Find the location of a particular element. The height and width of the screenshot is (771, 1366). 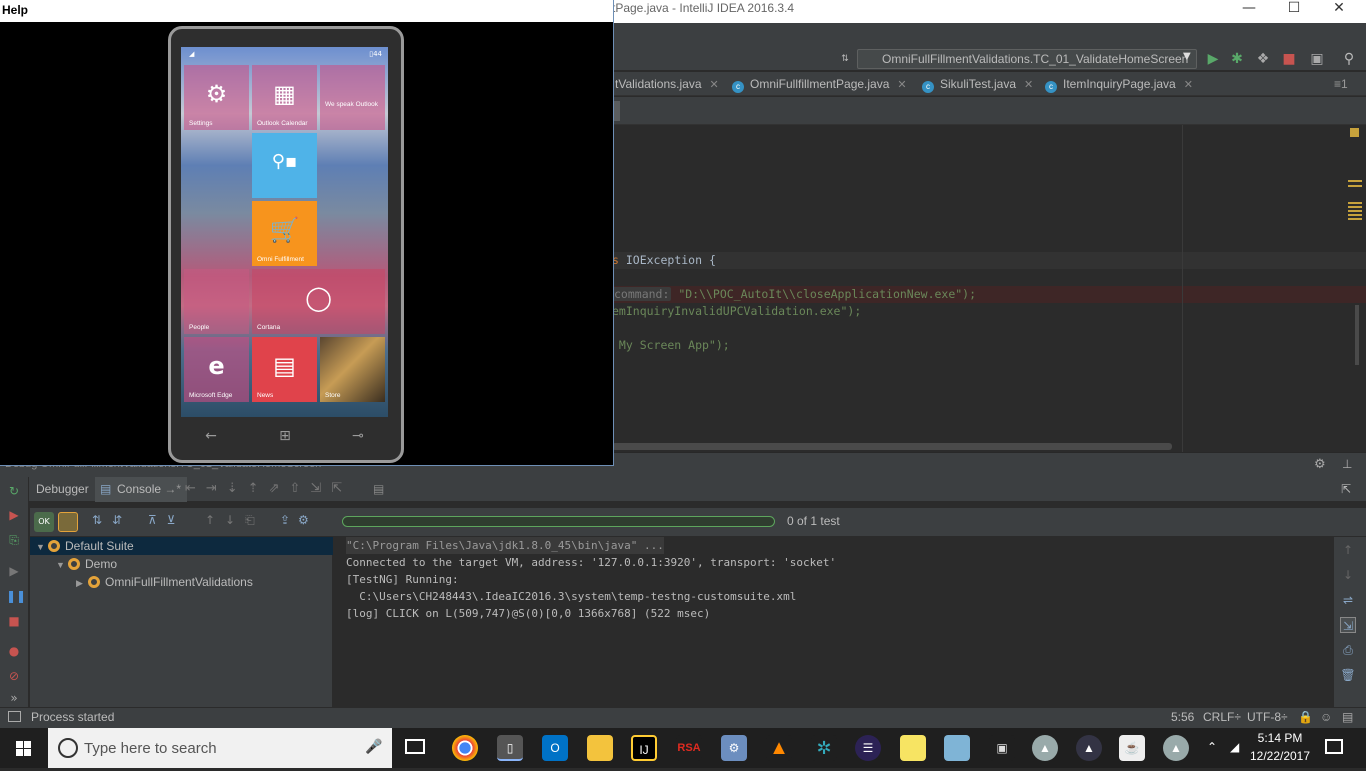

tile-search: ⚲▪ is located at coordinates (284, 165).